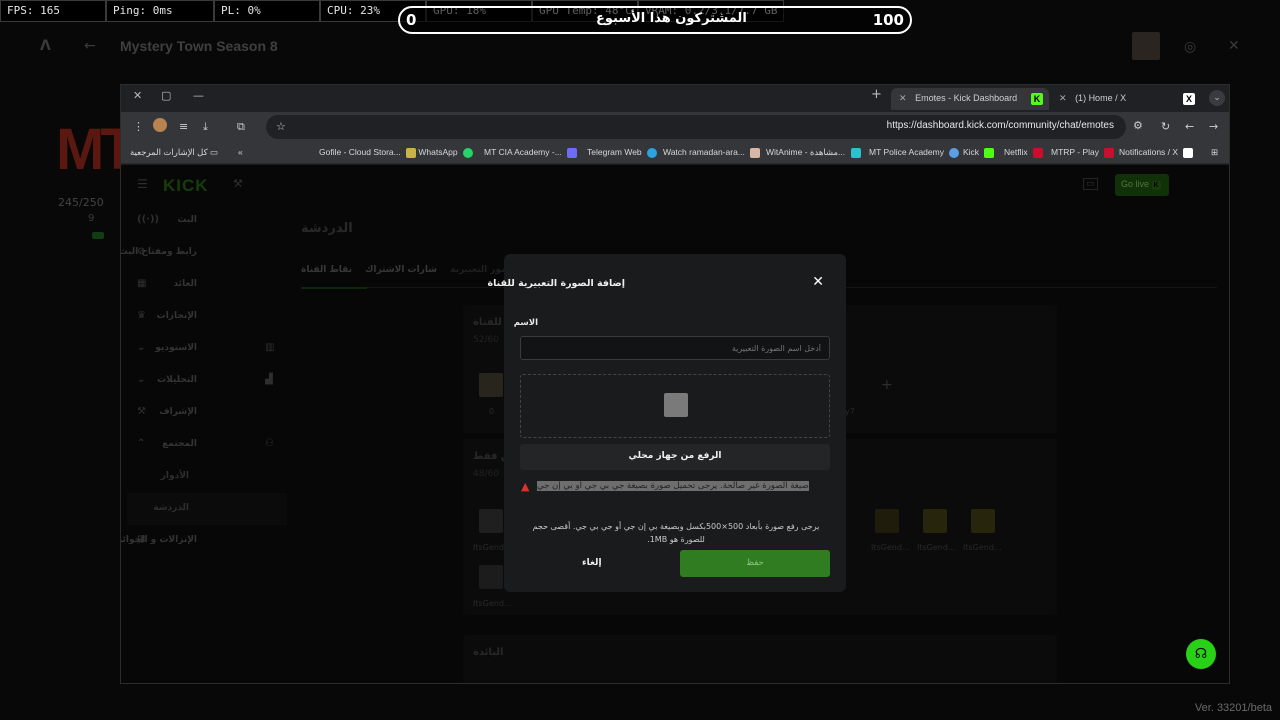 The image size is (1280, 720). I want to click on download-icon: ⤓, so click(205, 127).